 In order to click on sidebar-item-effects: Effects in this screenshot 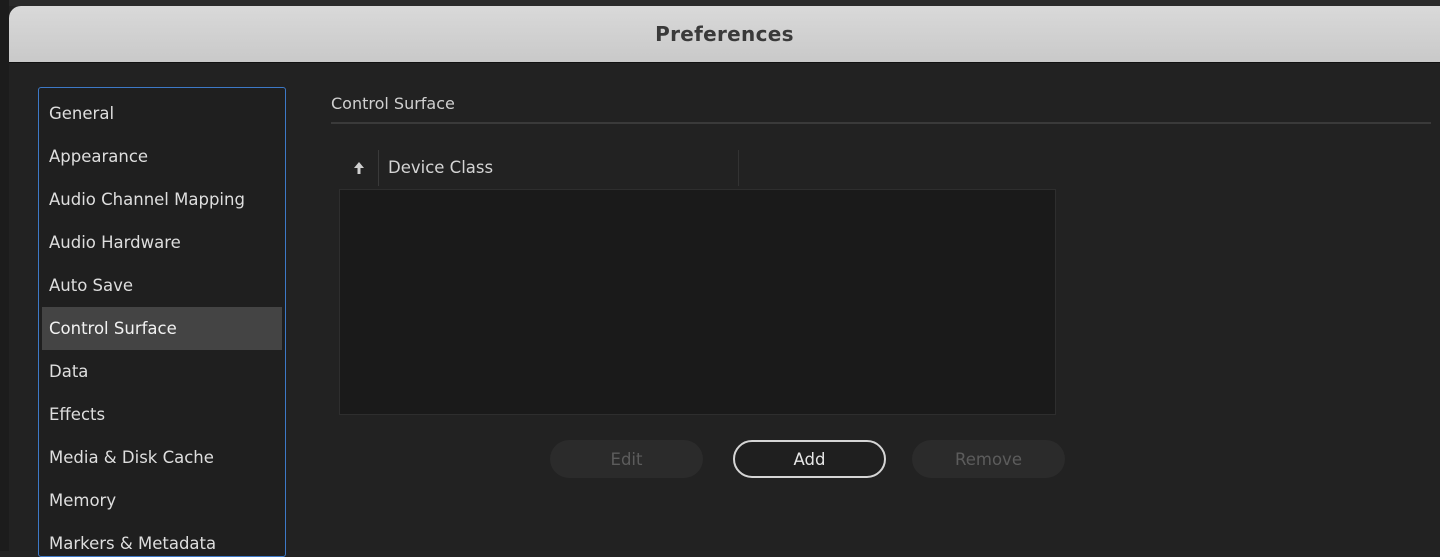, I will do `click(162, 414)`.